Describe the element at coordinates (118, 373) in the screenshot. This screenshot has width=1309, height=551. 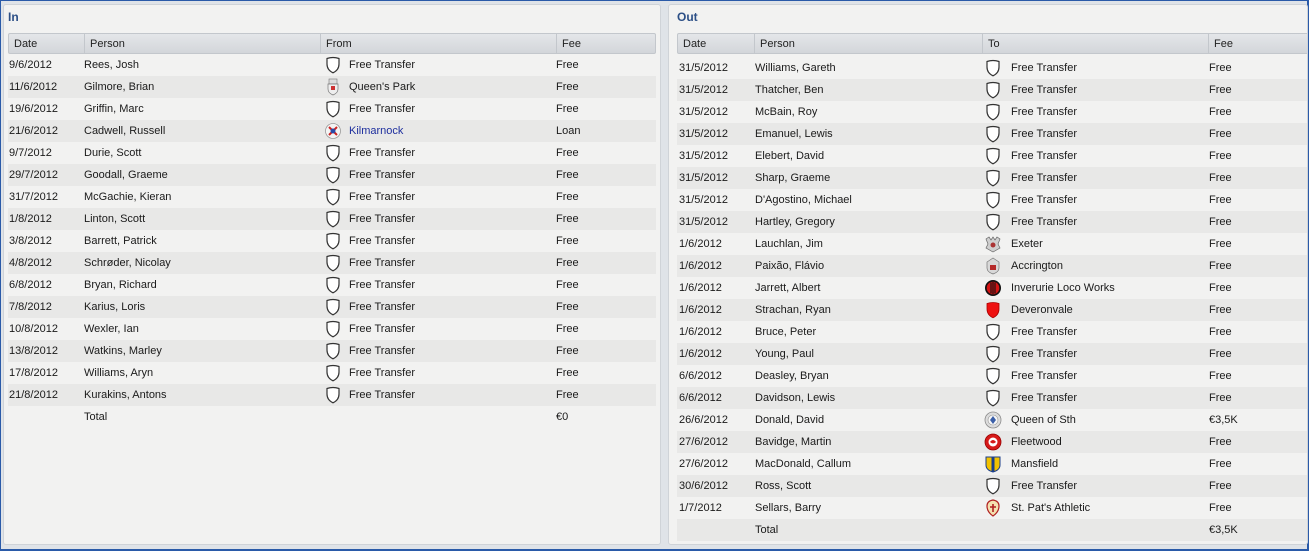
I see `person-name: Williams, Aryn` at that location.